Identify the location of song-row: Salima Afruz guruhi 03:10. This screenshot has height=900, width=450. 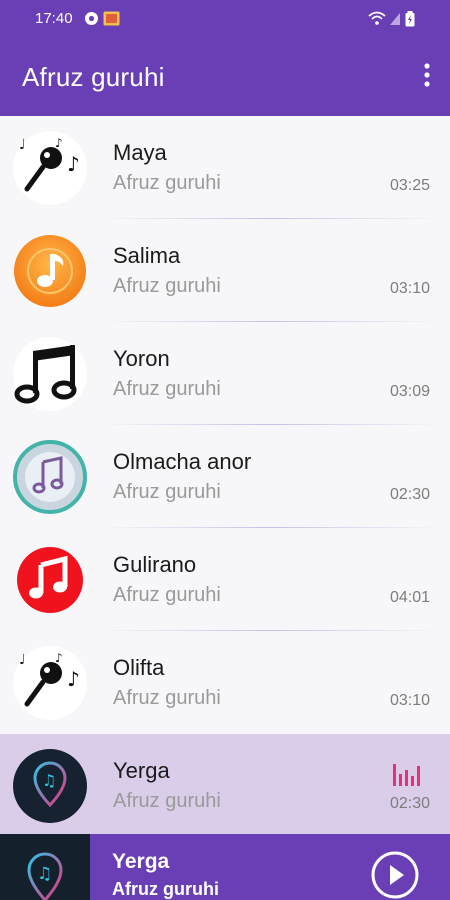
(225, 270).